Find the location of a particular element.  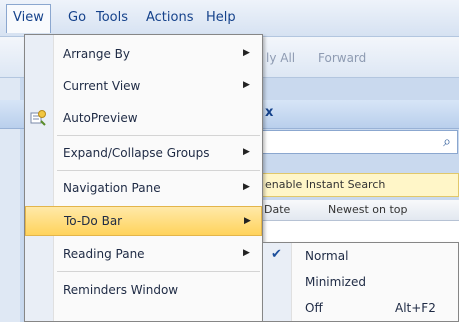

column-header: Date Newest on top is located at coordinates (358, 210).